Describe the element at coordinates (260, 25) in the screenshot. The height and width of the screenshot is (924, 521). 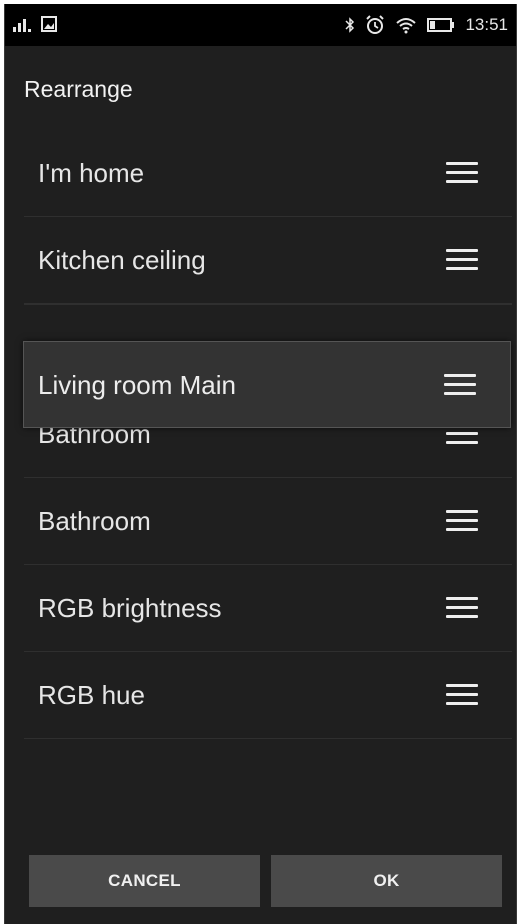
I see `status-bar: 13:51` at that location.